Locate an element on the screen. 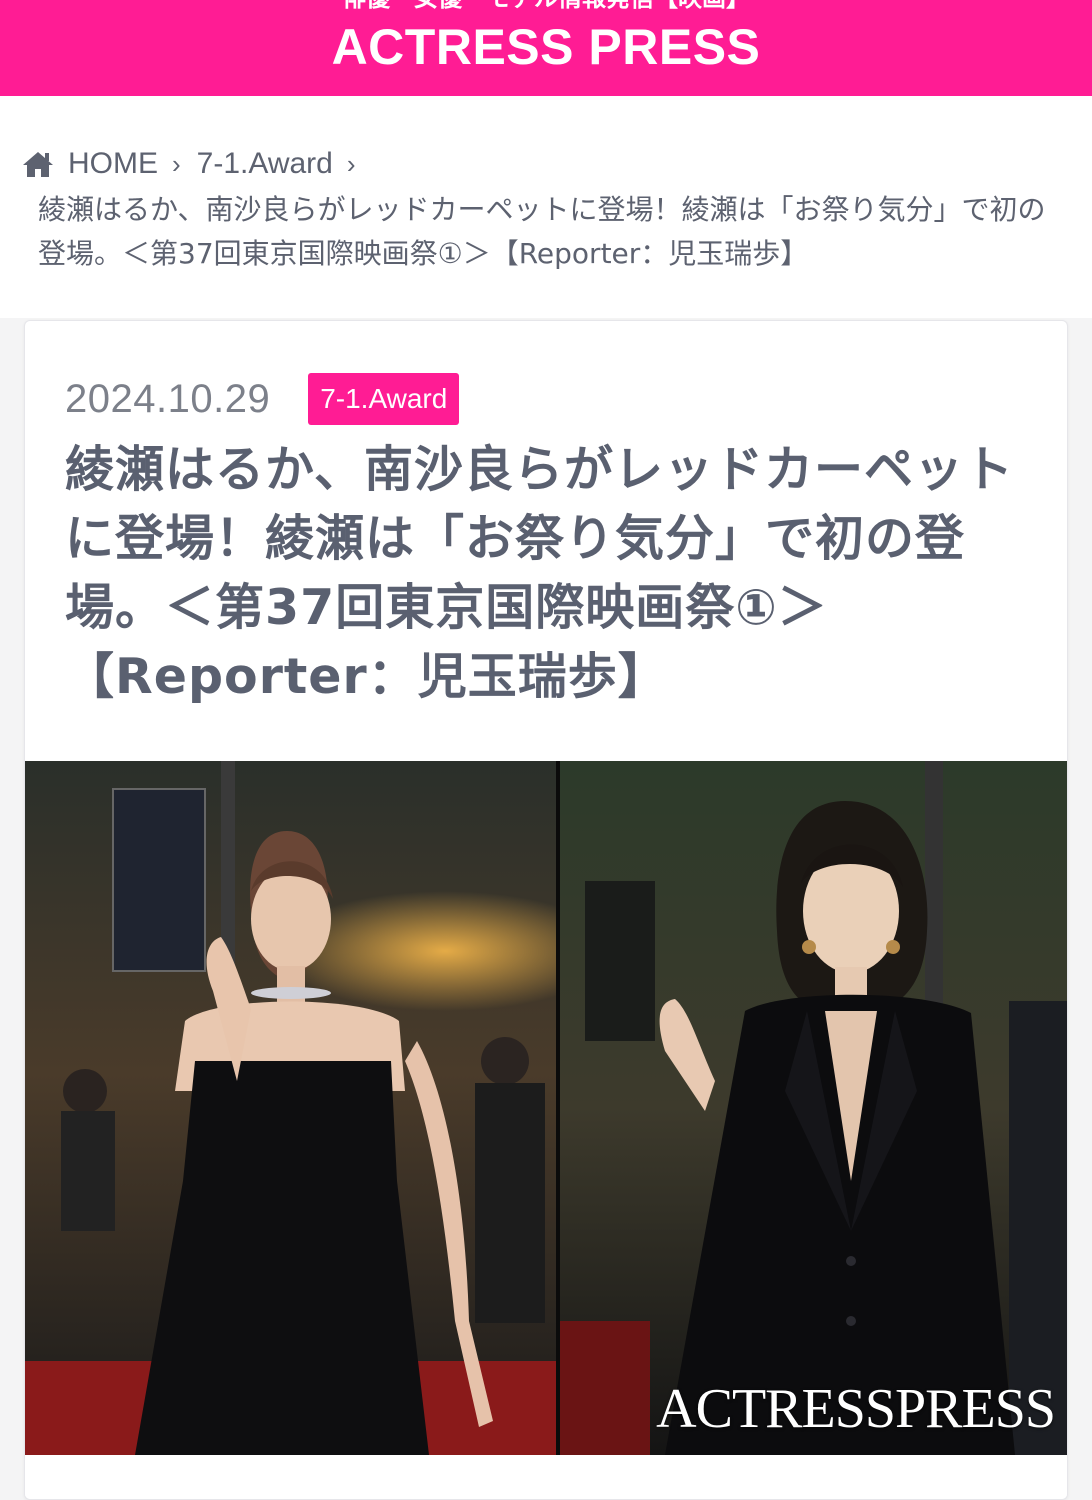  breadcrumb-trail: HOME › 7-1.Award › is located at coordinates (197, 164).